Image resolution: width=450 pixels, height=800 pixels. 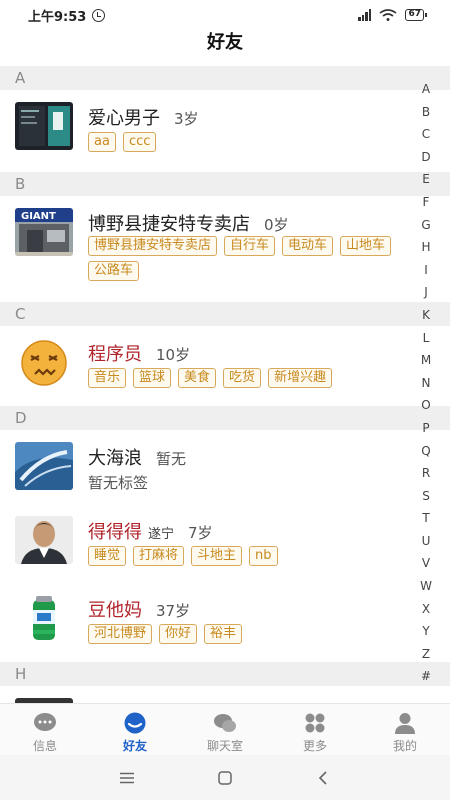 What do you see at coordinates (173, 611) in the screenshot?
I see `friend-age: 37岁` at bounding box center [173, 611].